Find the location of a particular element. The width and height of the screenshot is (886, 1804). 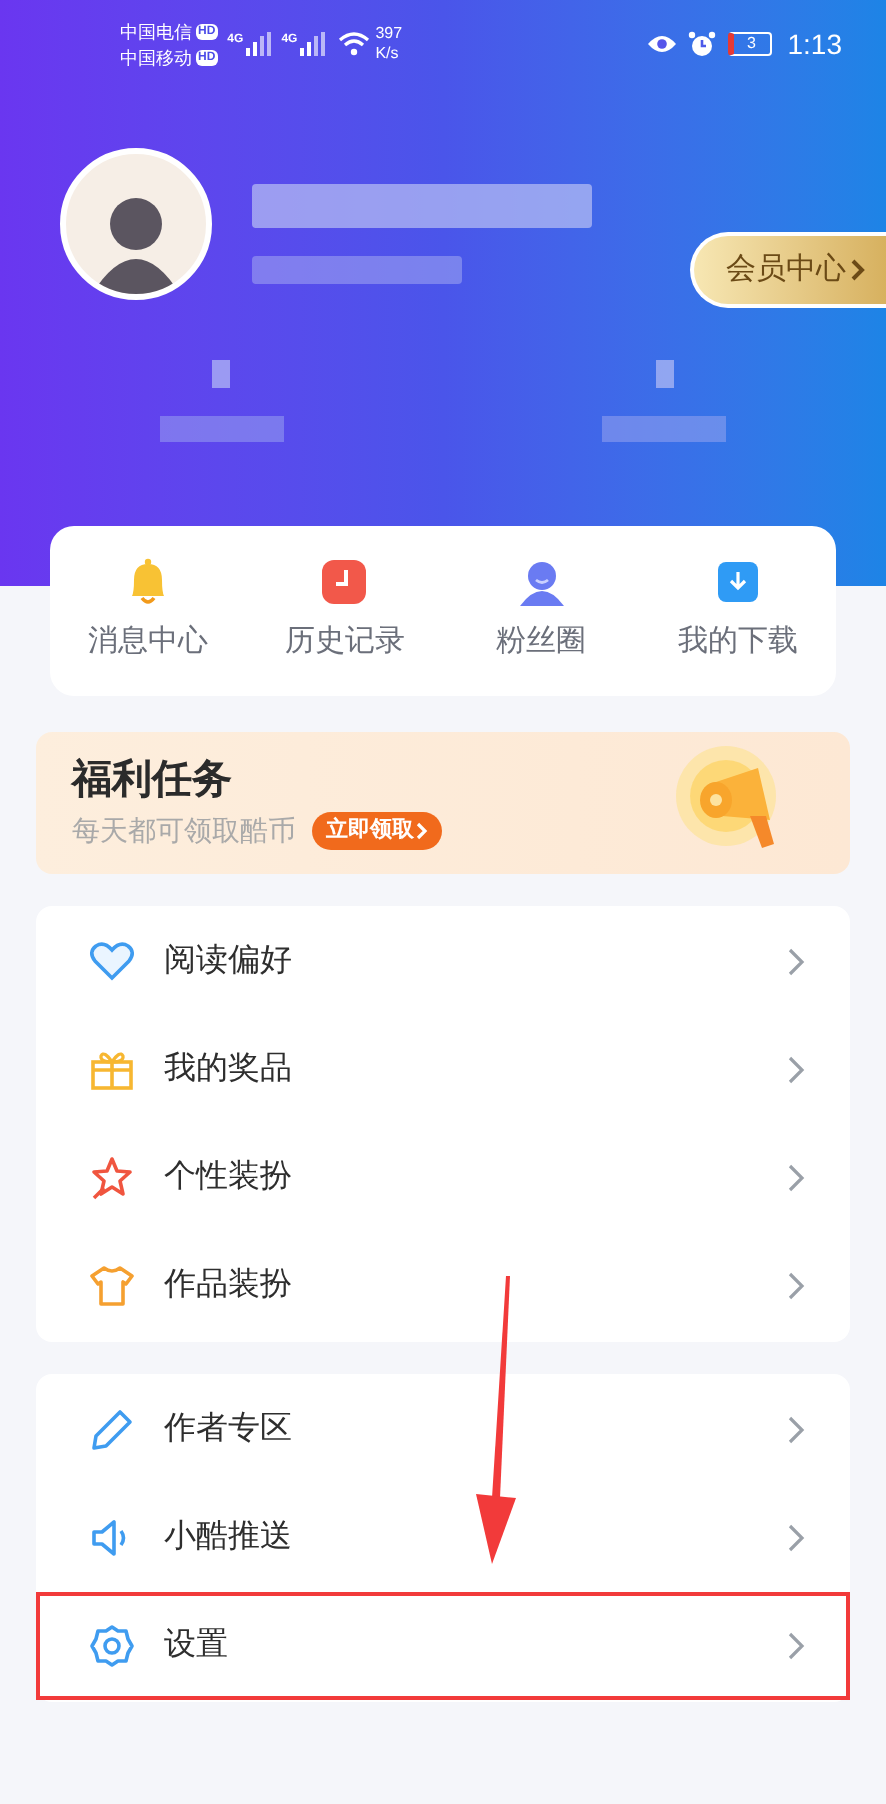

menu-item: 作者专区 is located at coordinates (443, 1430).